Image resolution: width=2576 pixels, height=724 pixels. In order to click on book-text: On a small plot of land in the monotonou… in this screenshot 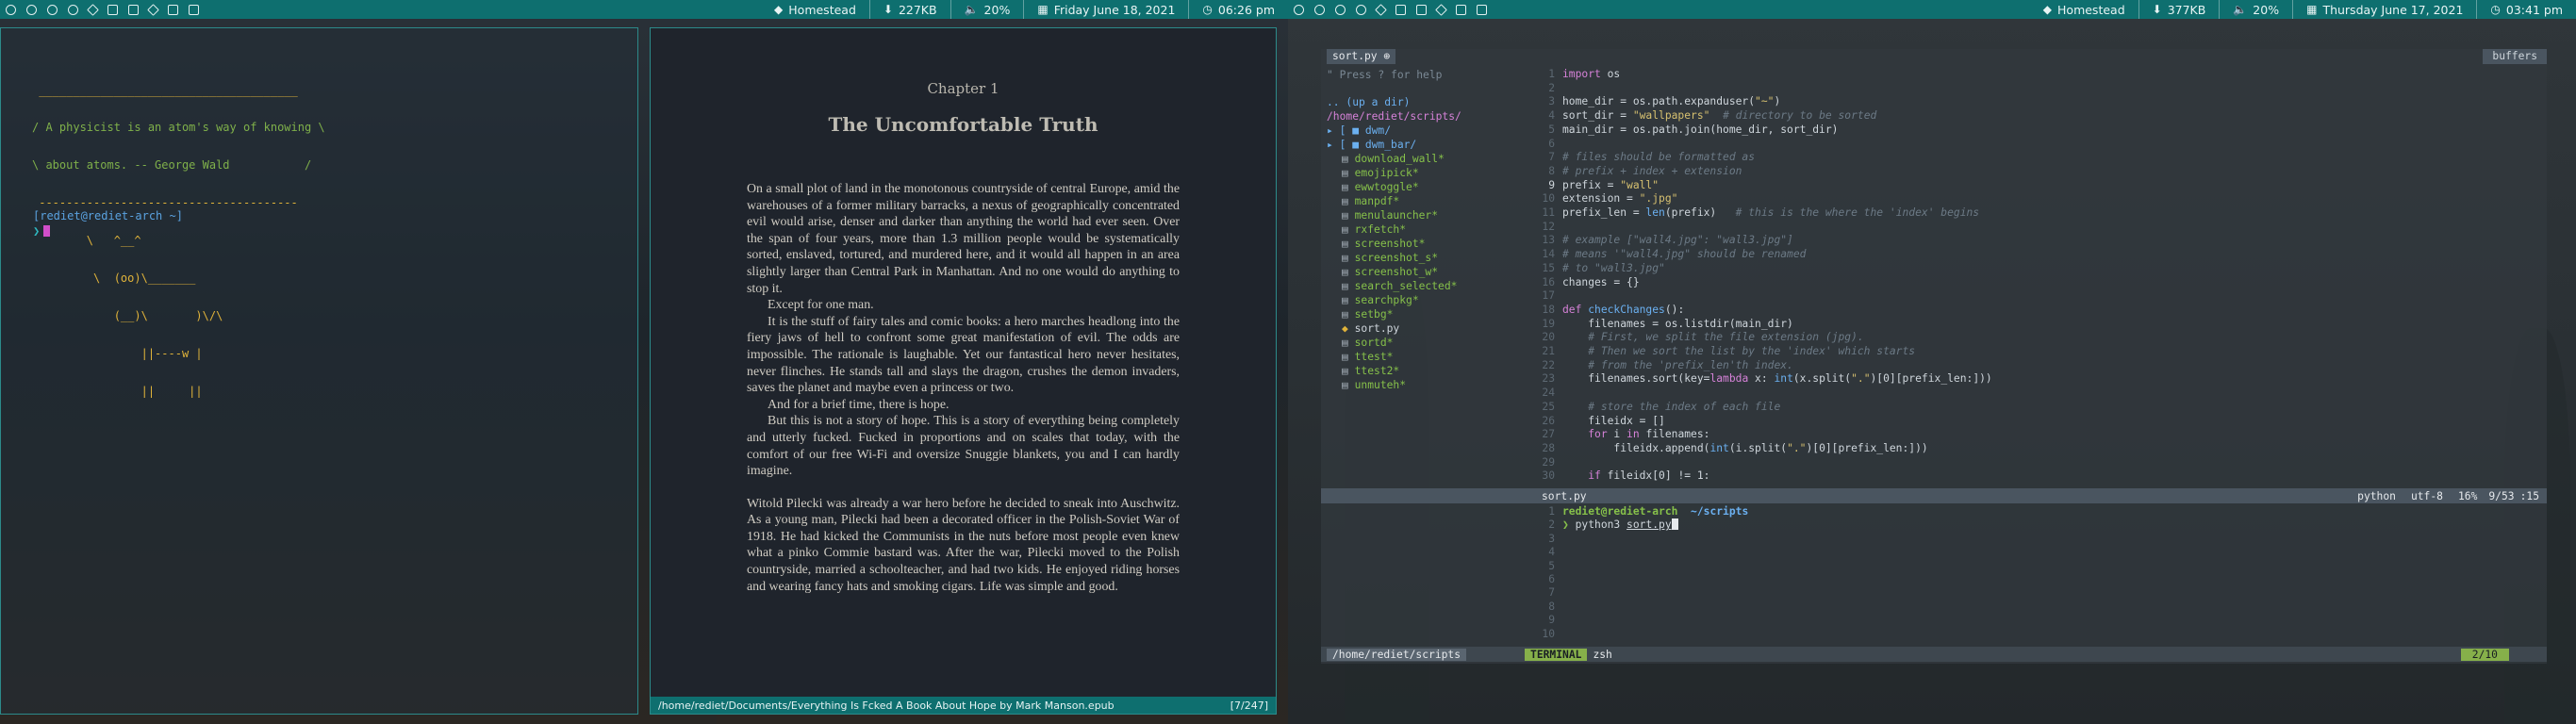, I will do `click(963, 388)`.